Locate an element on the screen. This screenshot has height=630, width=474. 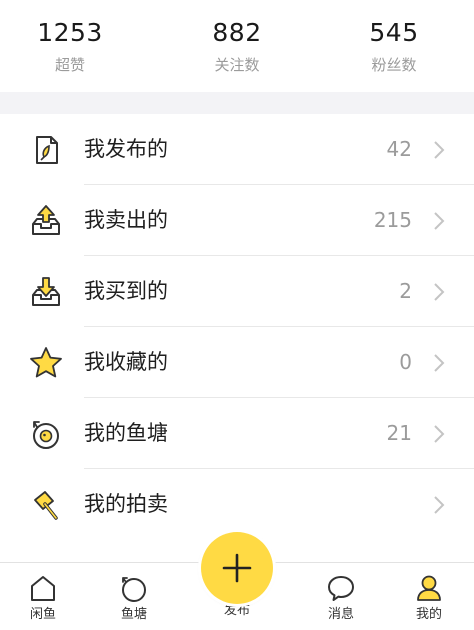
stat-likes: 1253 超赞 is located at coordinates (70, 46).